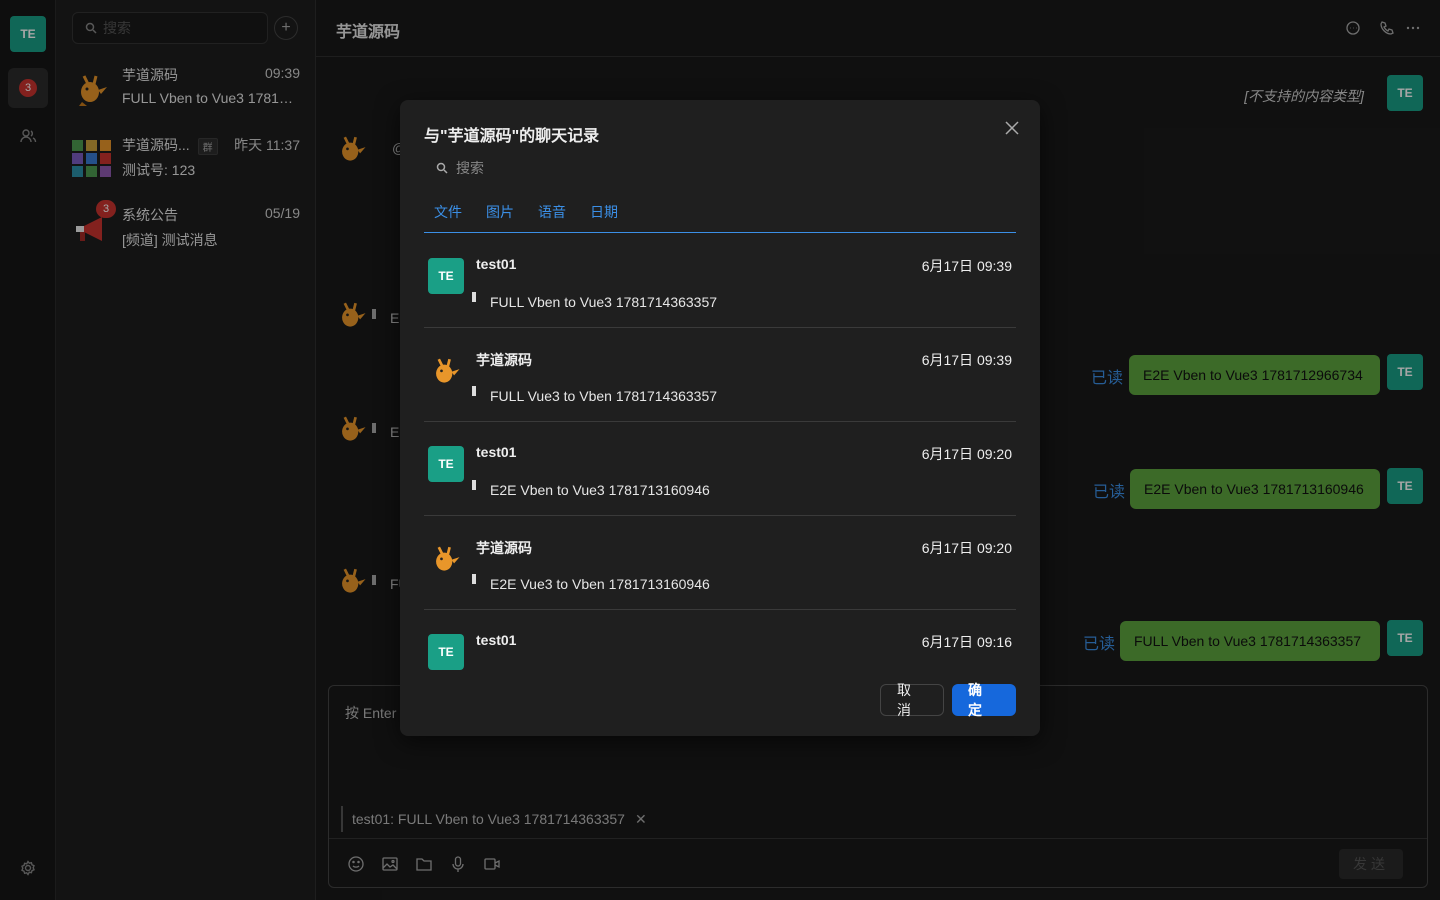 The image size is (1440, 900). Describe the element at coordinates (1012, 128) in the screenshot. I see `close-icon` at that location.